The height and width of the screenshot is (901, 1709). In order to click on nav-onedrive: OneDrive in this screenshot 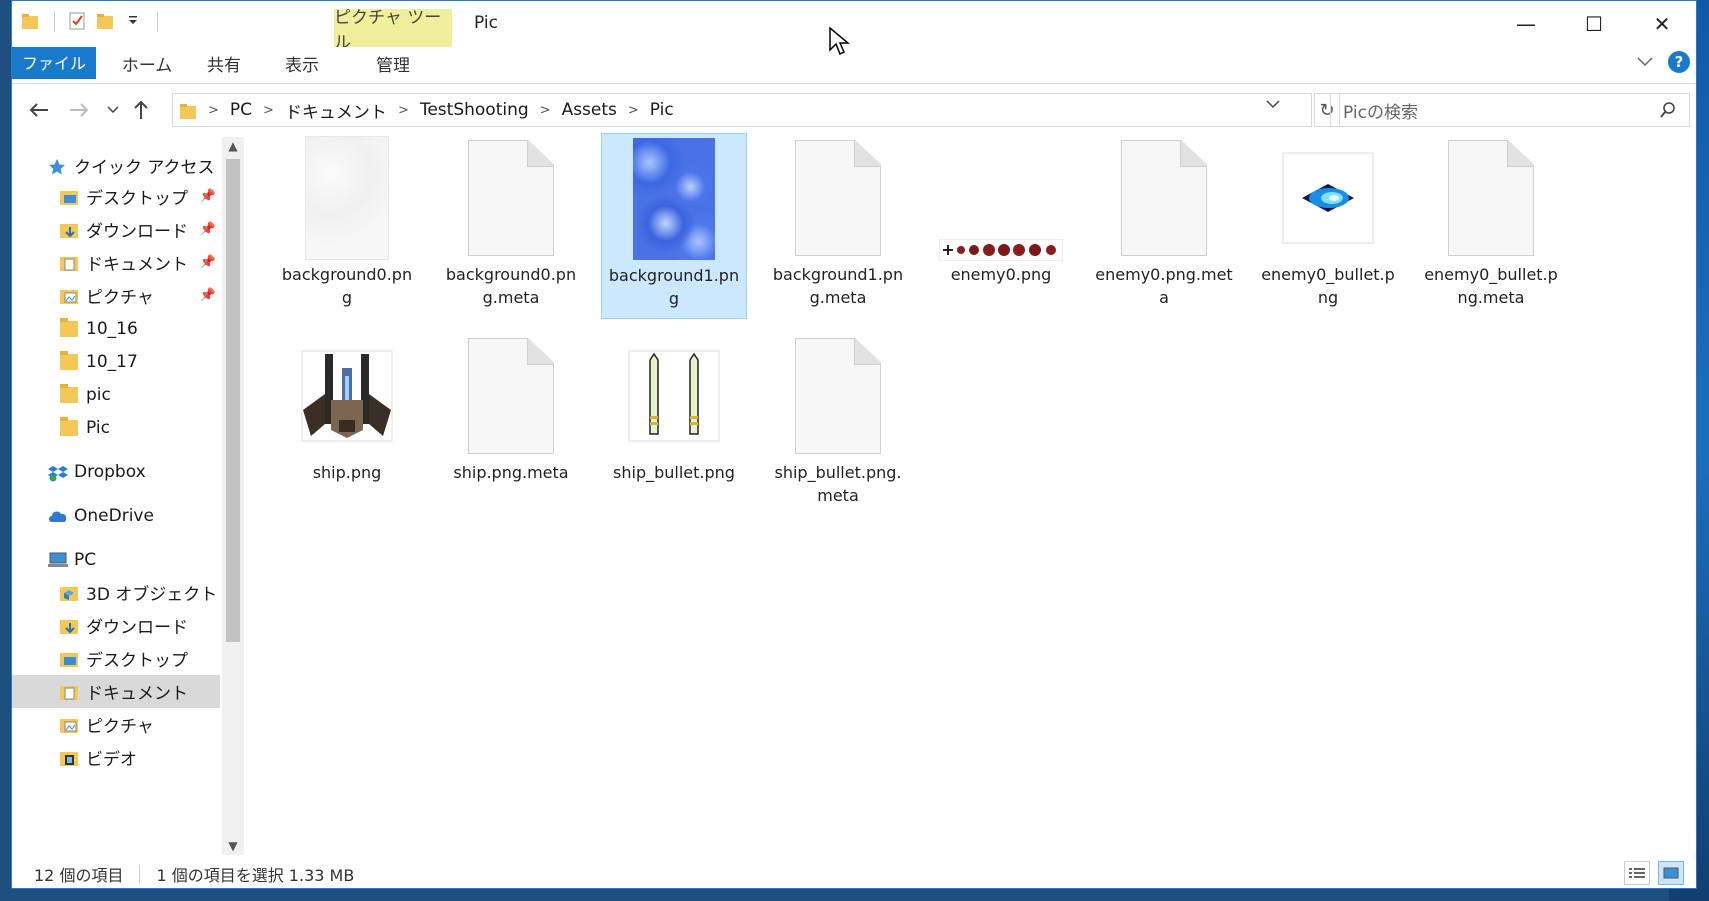, I will do `click(134, 515)`.